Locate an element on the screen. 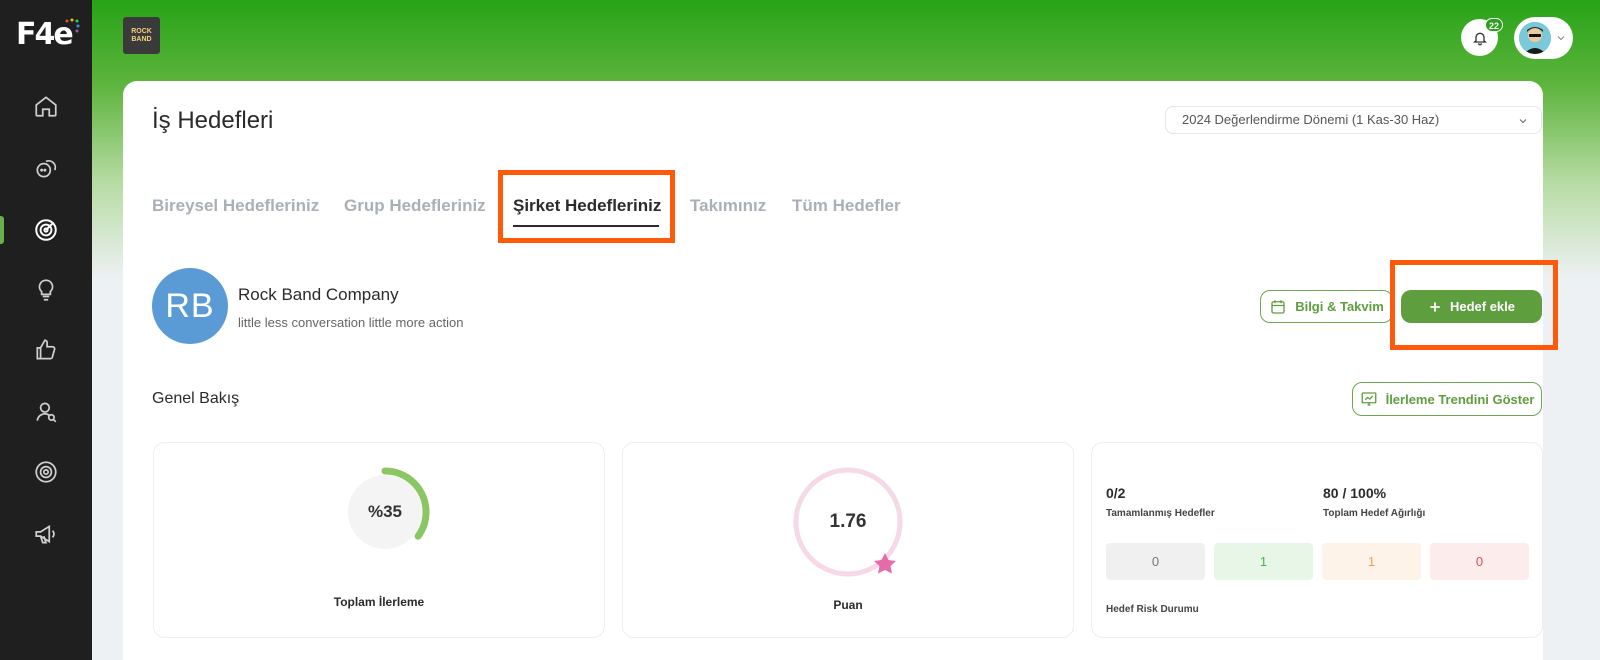 This screenshot has width=1600, height=660. completed-goals-value: 0/2 is located at coordinates (1116, 493).